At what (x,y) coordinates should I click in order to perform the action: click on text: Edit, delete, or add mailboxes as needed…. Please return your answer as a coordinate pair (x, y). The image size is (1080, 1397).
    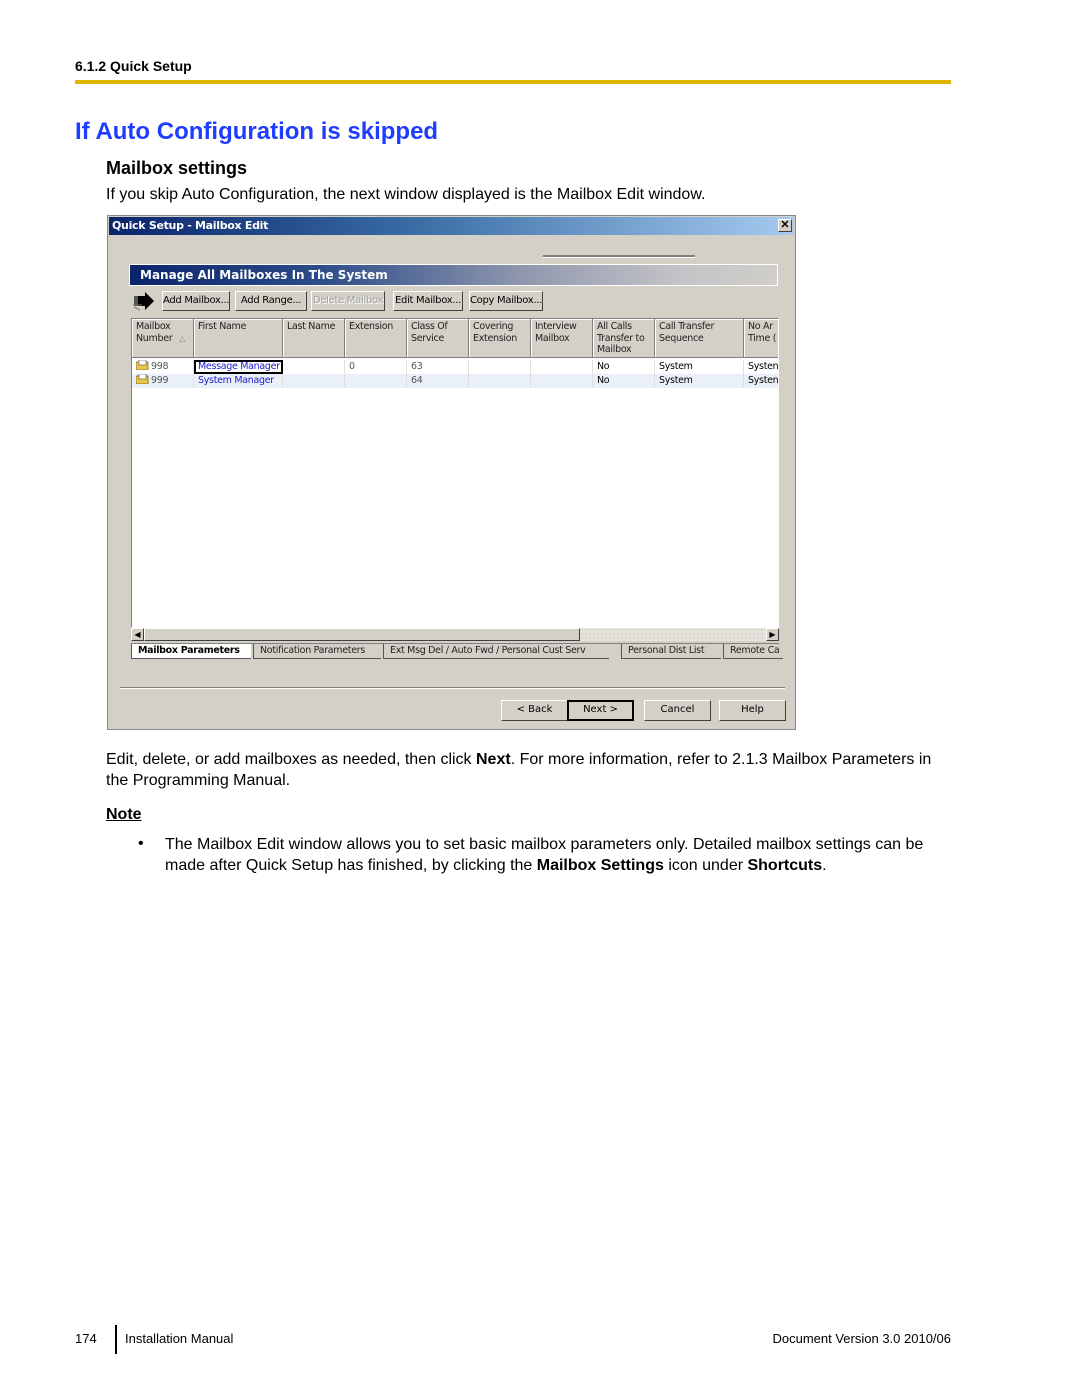
    Looking at the image, I should click on (291, 759).